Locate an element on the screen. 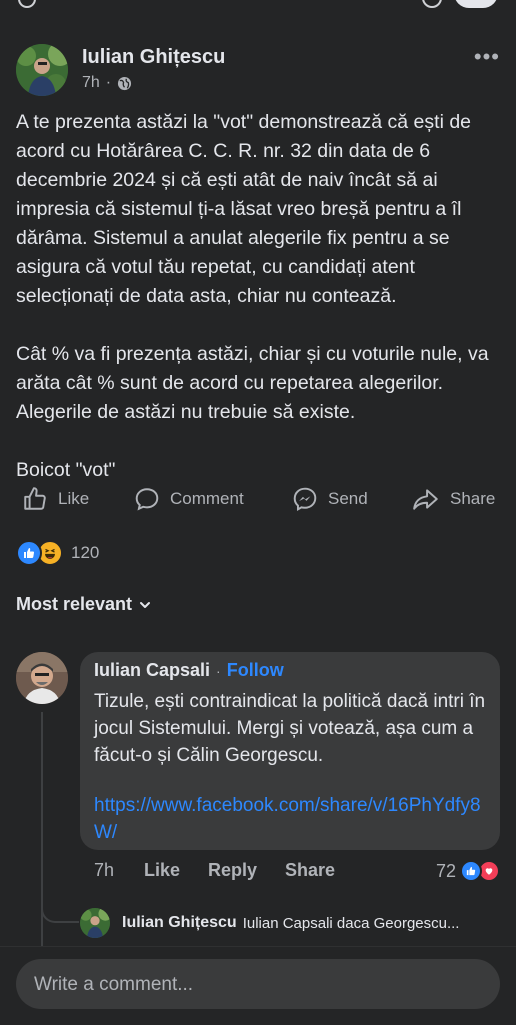 The height and width of the screenshot is (1025, 516). search-icon is located at coordinates (432, 4).